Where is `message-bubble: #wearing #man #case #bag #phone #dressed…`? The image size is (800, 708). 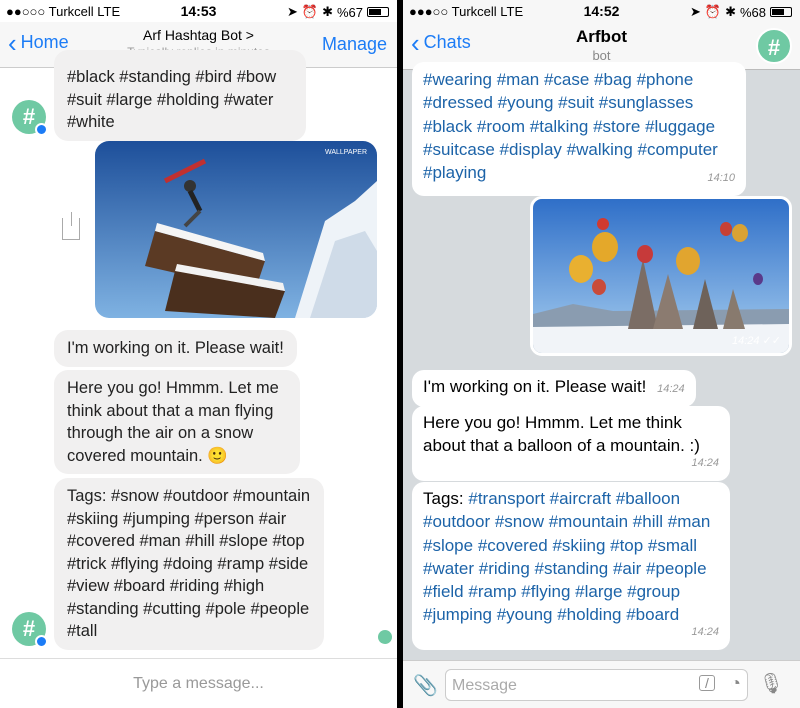
message-bubble: #wearing #man #case #bag #phone #dressed… is located at coordinates (579, 129).